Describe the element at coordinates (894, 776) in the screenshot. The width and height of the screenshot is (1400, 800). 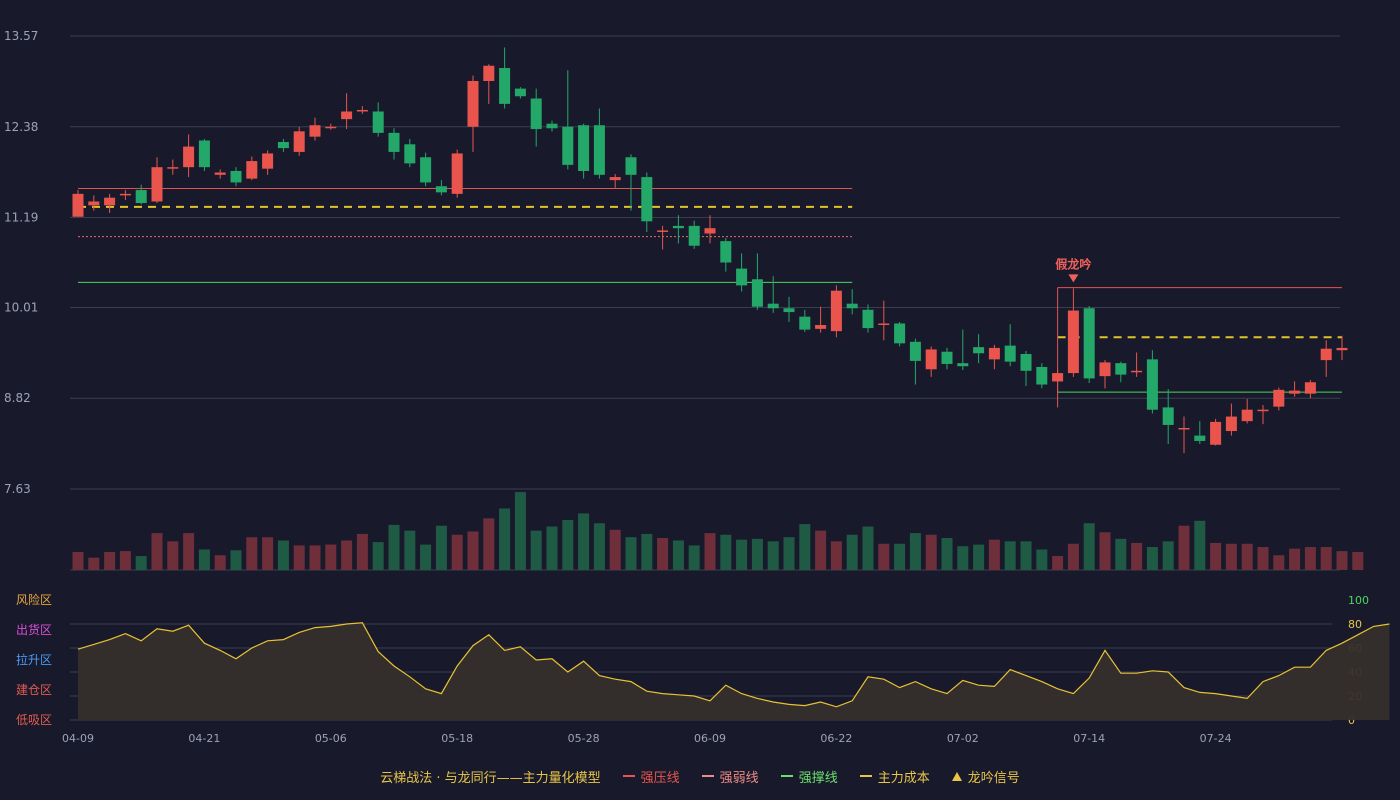
I see `legend-item-main-cost: 主力成本` at that location.